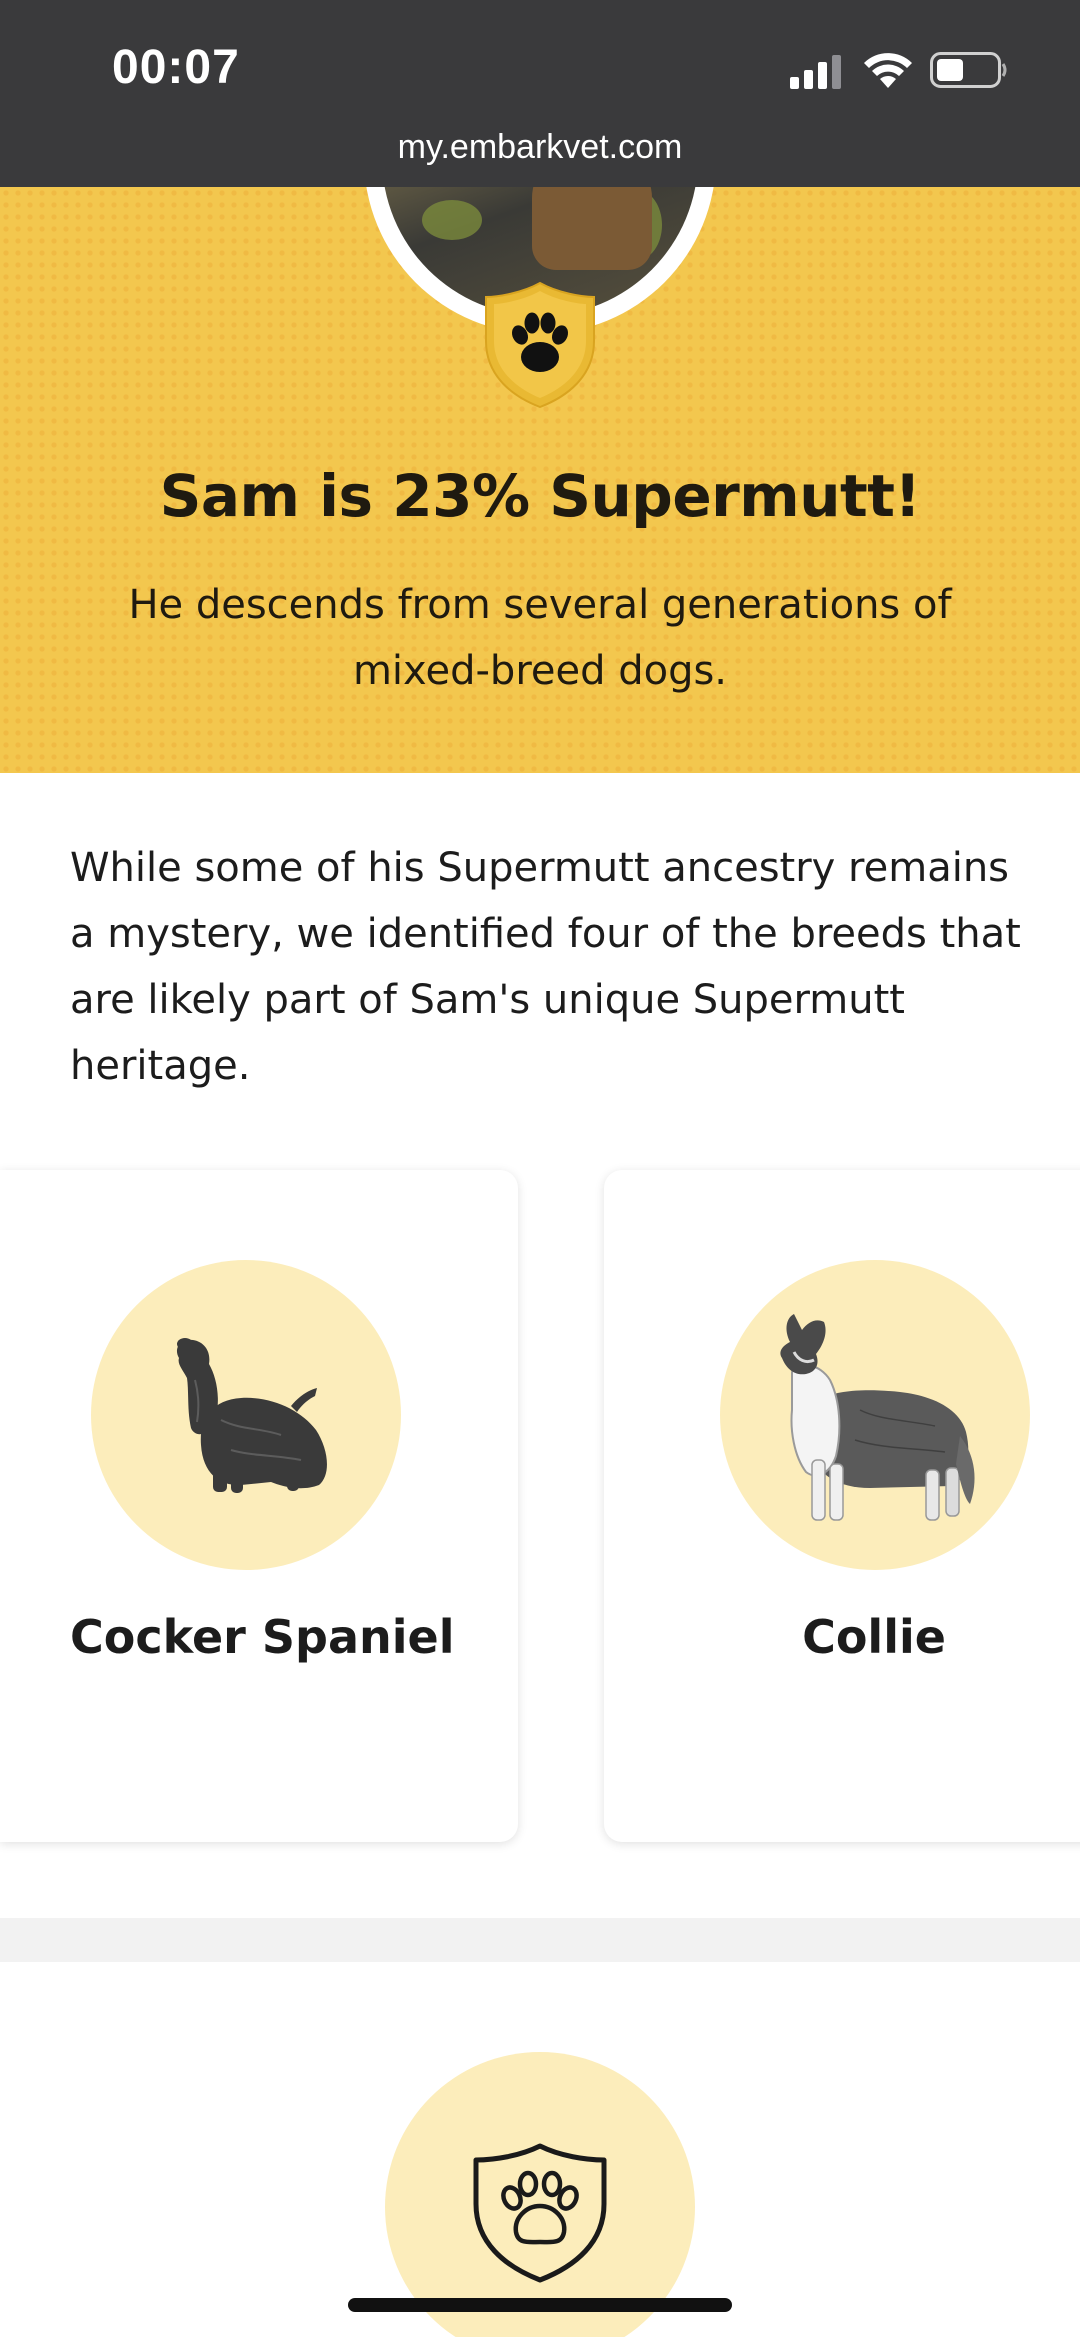 The image size is (1080, 2337). What do you see at coordinates (540, 345) in the screenshot?
I see `paw-icon` at bounding box center [540, 345].